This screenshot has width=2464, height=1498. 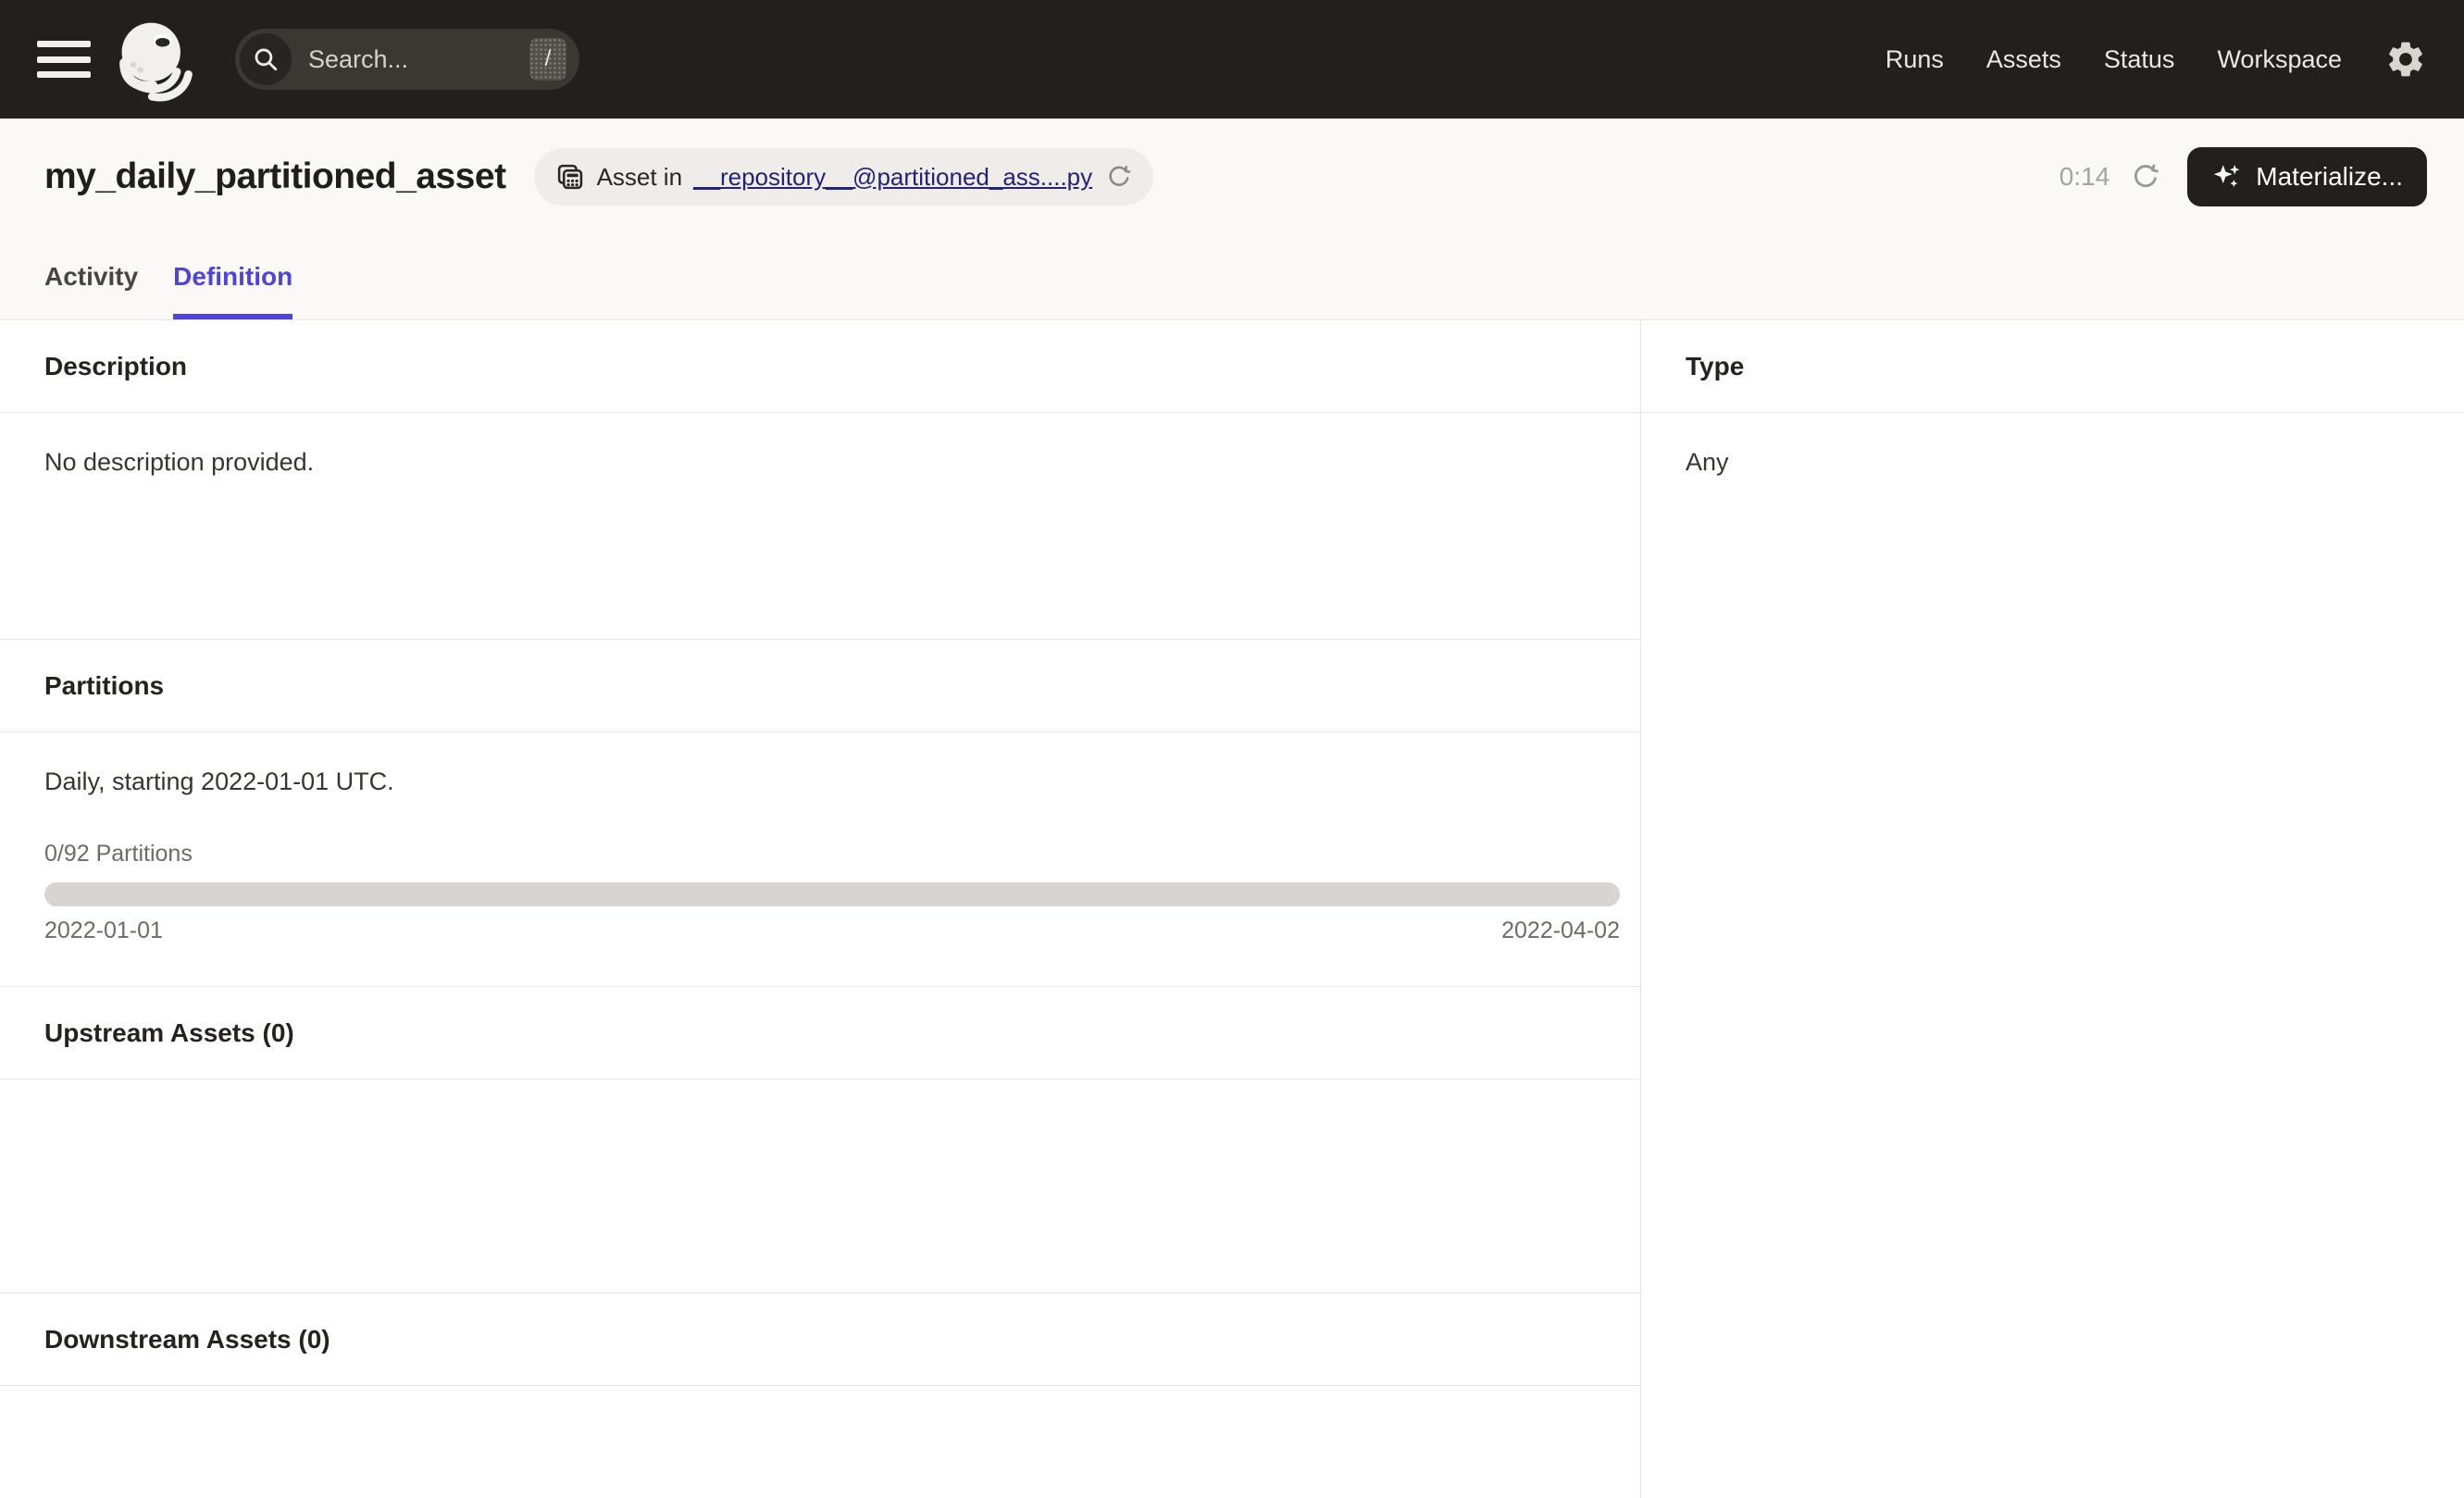 I want to click on reload-location-button, so click(x=1119, y=177).